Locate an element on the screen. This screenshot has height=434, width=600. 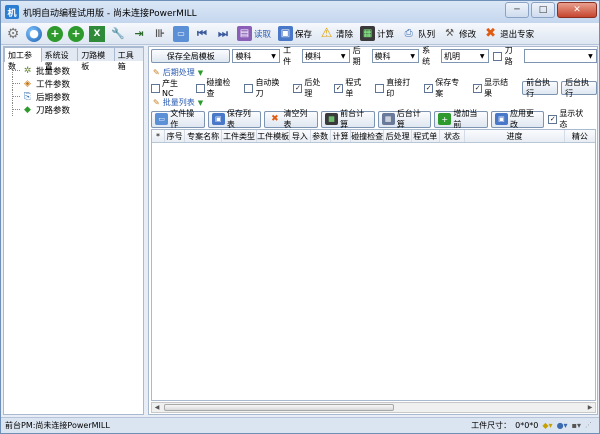
tab-machining-params: 加工参数 is located at coordinates (23, 59).